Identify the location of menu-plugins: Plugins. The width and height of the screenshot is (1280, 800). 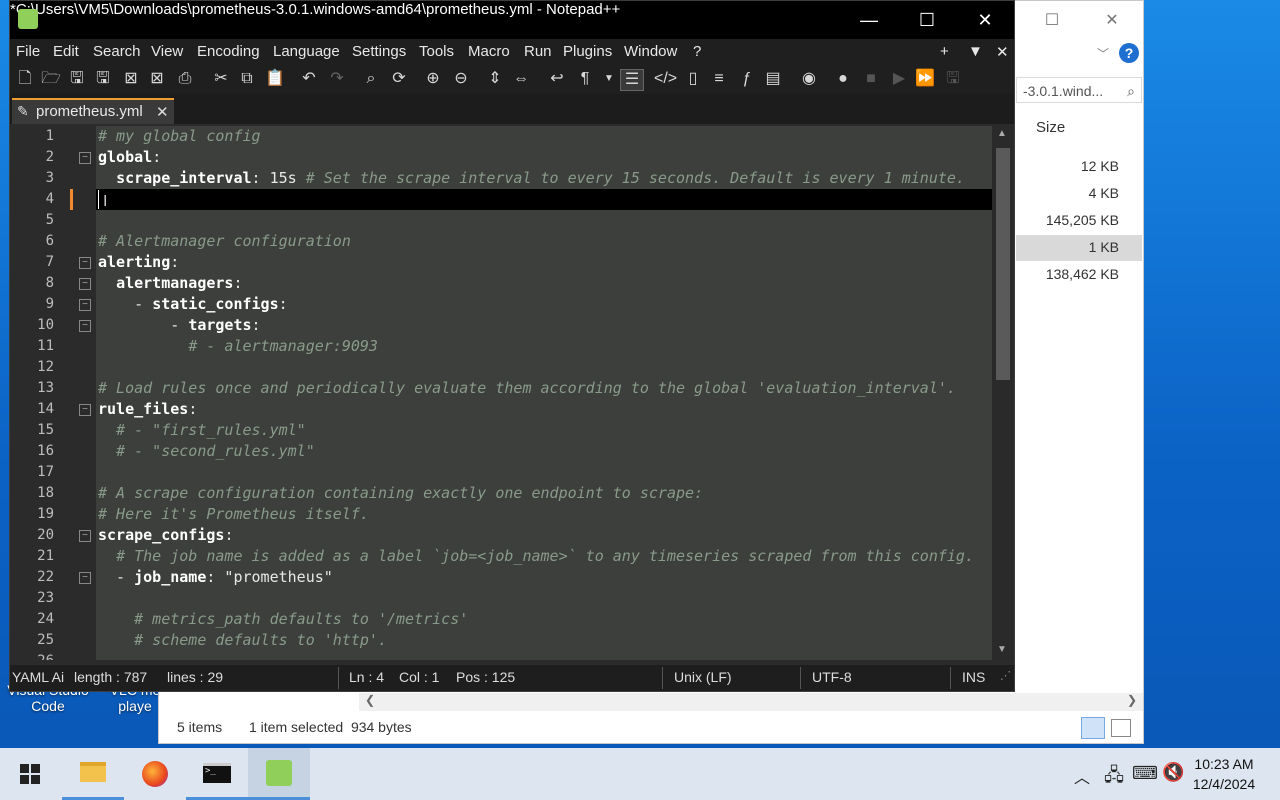
(587, 51).